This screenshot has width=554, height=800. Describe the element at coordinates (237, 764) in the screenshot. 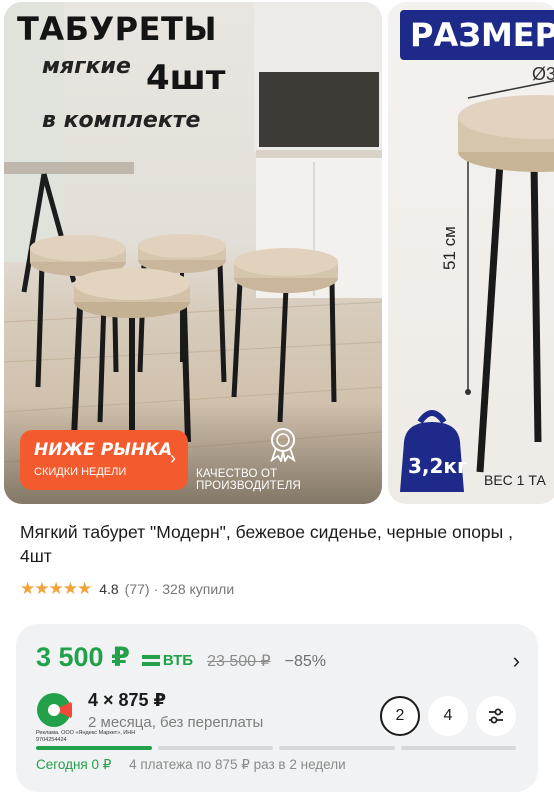

I see `schedule-text: 4 платежа по 875 ₽ раз в 2 недели` at that location.